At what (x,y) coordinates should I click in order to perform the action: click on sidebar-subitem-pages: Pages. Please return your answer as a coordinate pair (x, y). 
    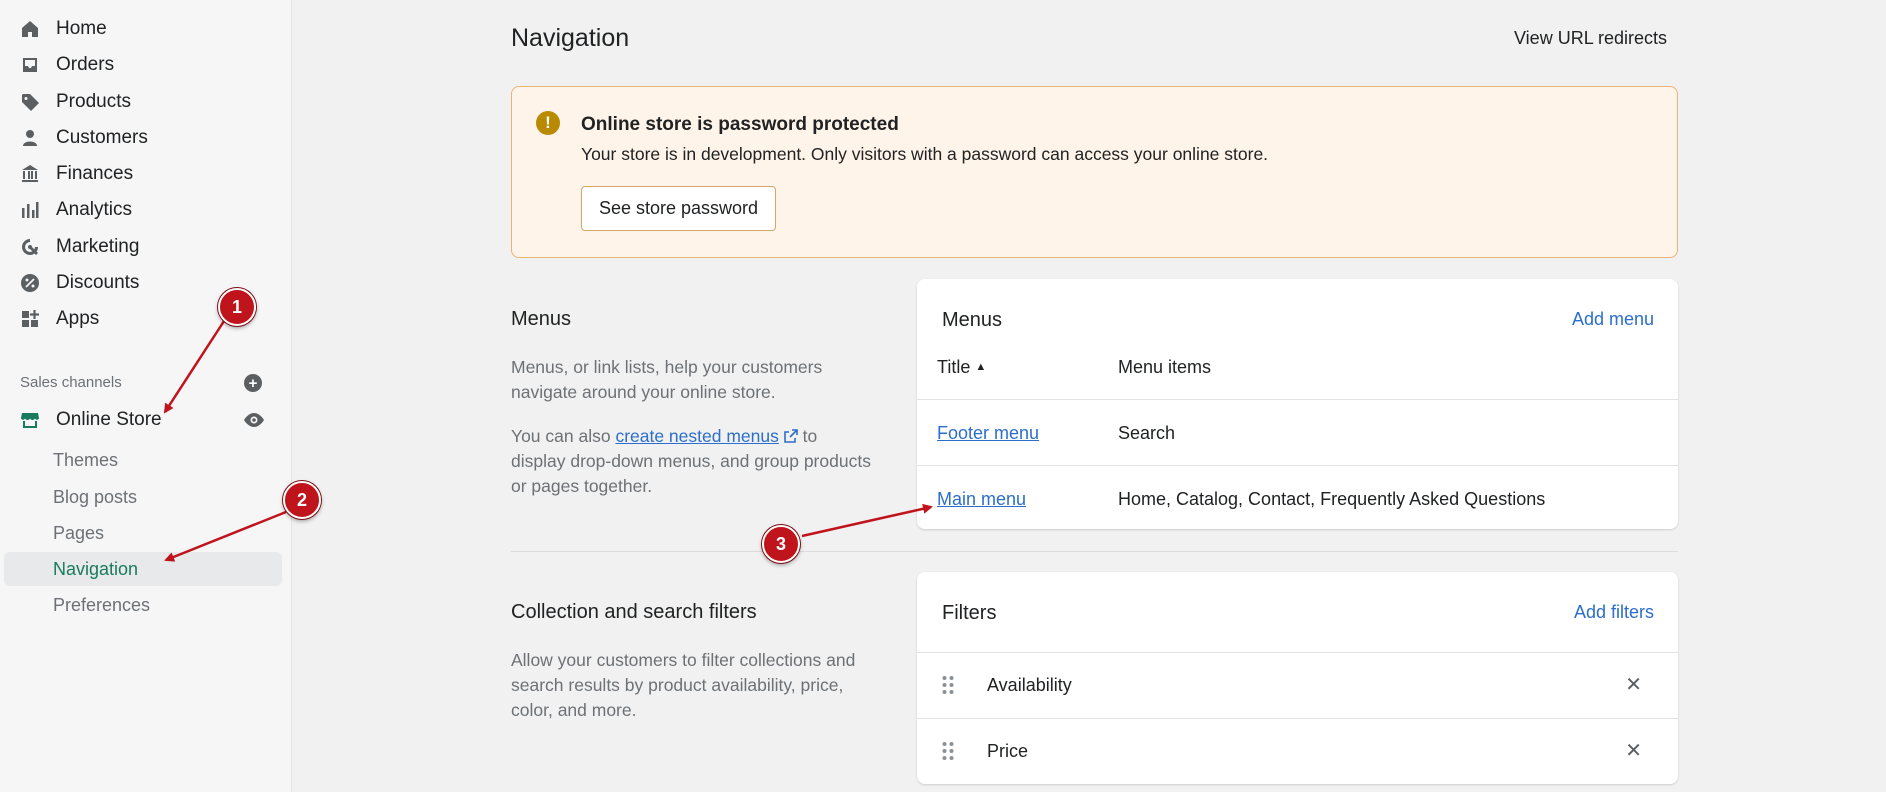
    Looking at the image, I should click on (143, 533).